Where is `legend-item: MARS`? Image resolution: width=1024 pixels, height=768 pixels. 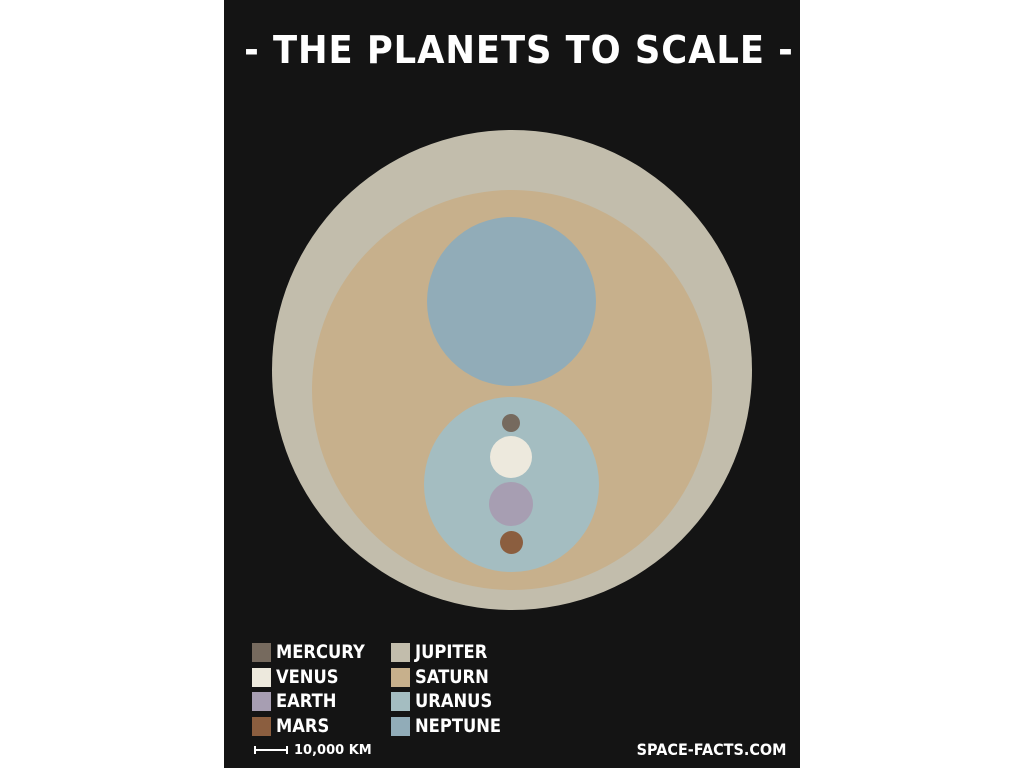 legend-item: MARS is located at coordinates (322, 727).